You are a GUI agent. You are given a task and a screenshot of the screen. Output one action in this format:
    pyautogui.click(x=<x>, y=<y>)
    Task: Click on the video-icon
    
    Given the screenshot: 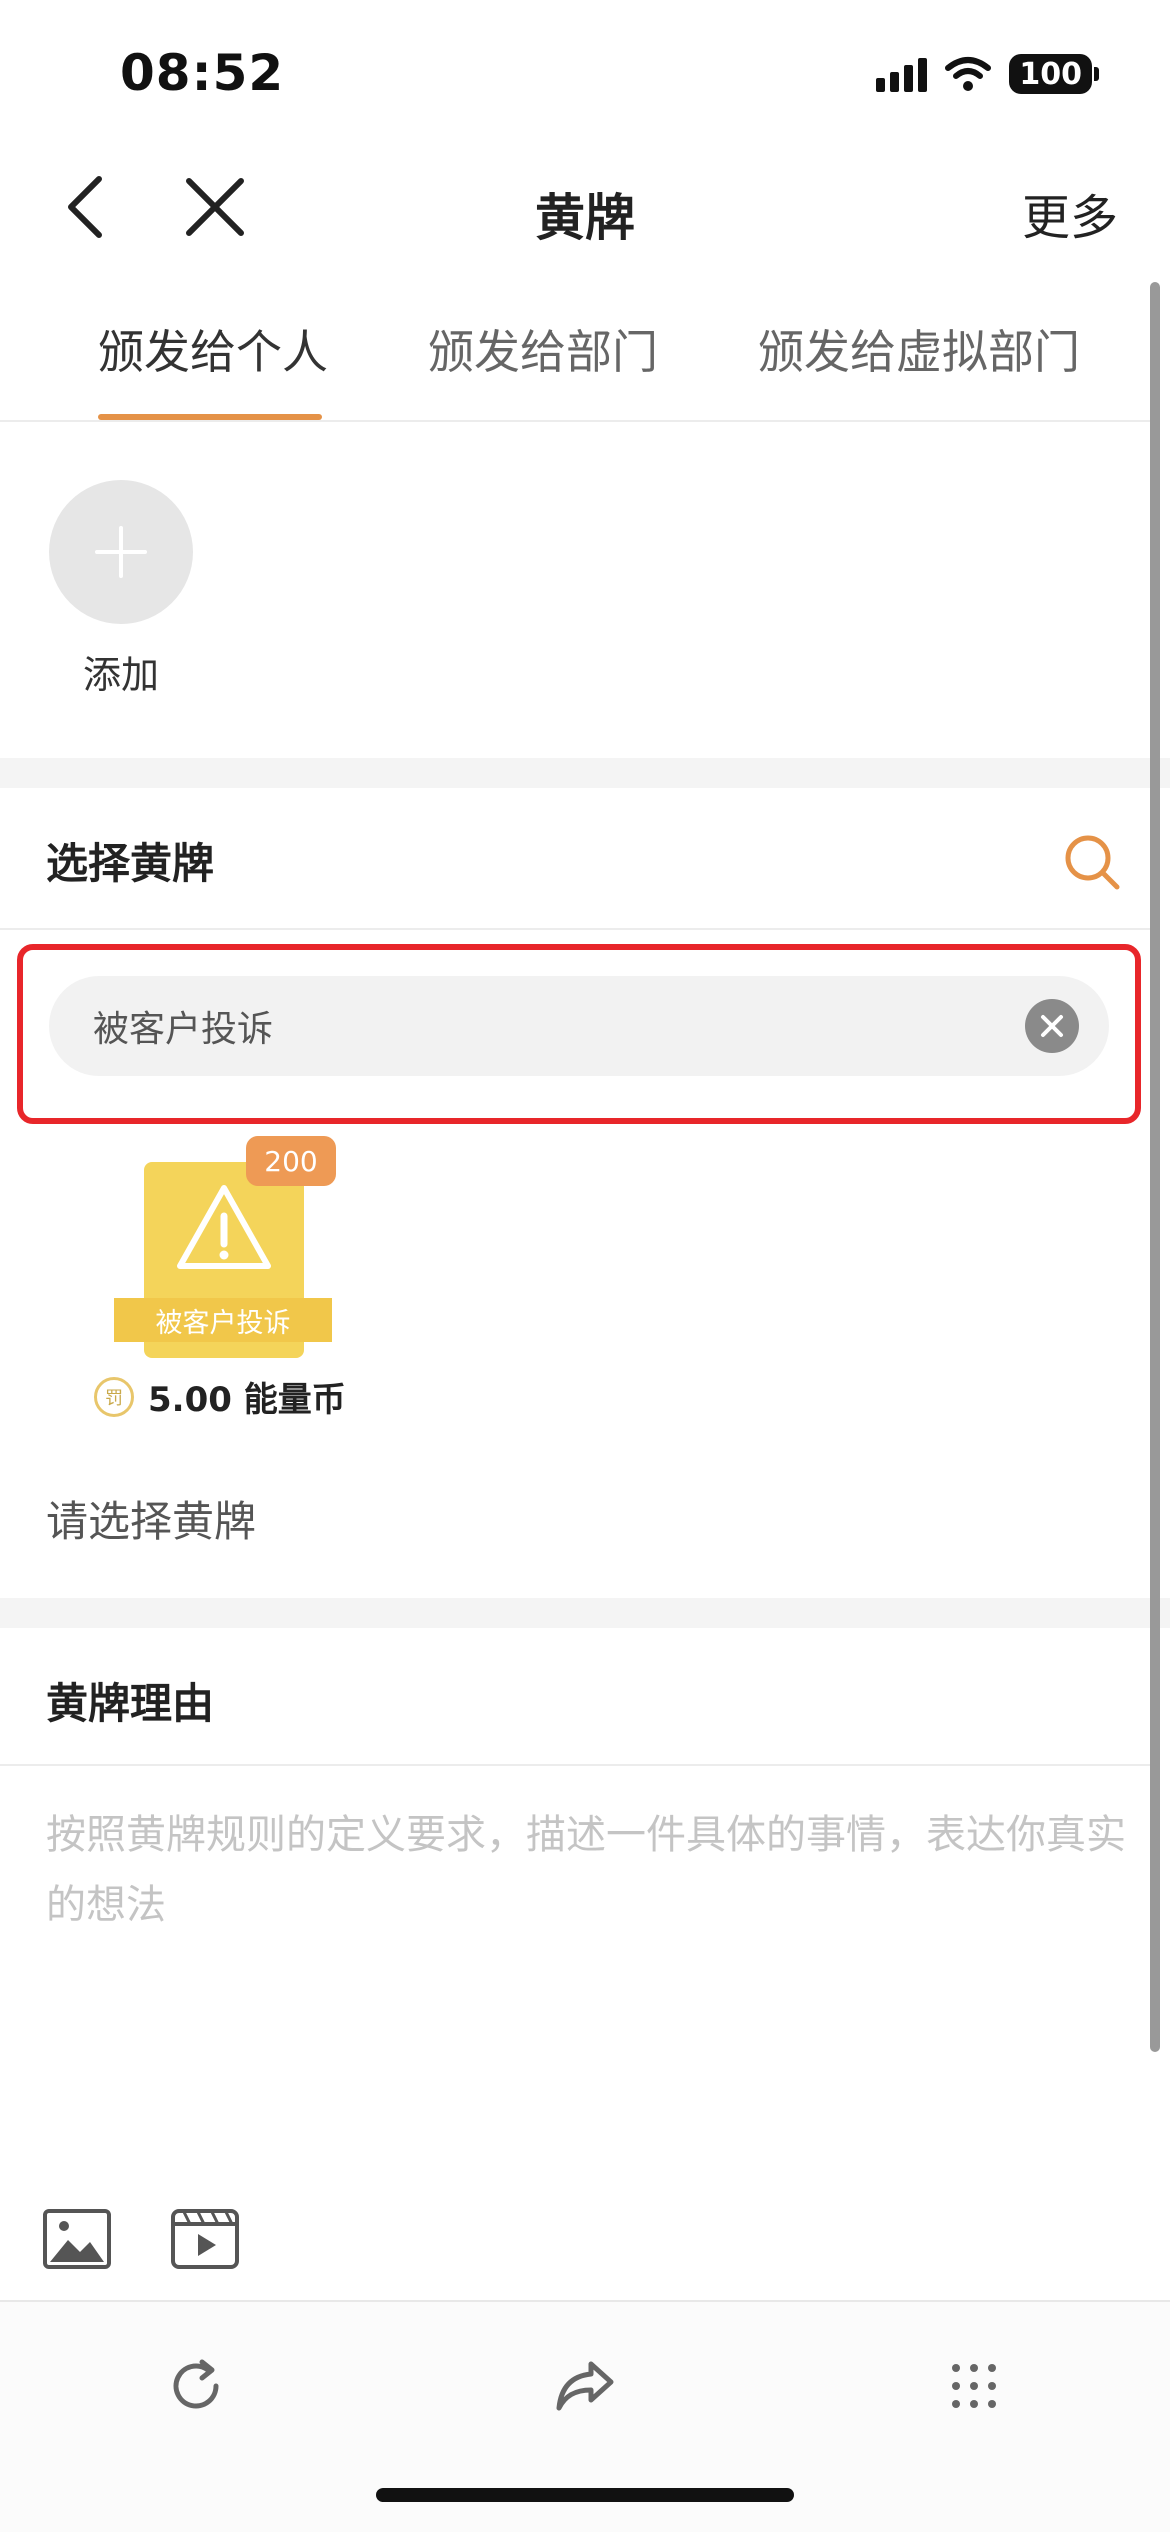 What is the action you would take?
    pyautogui.click(x=205, y=2239)
    